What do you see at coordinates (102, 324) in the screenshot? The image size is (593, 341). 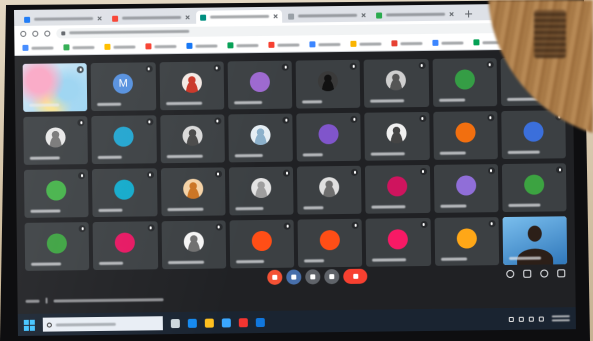 I see `taskbar-search-box` at bounding box center [102, 324].